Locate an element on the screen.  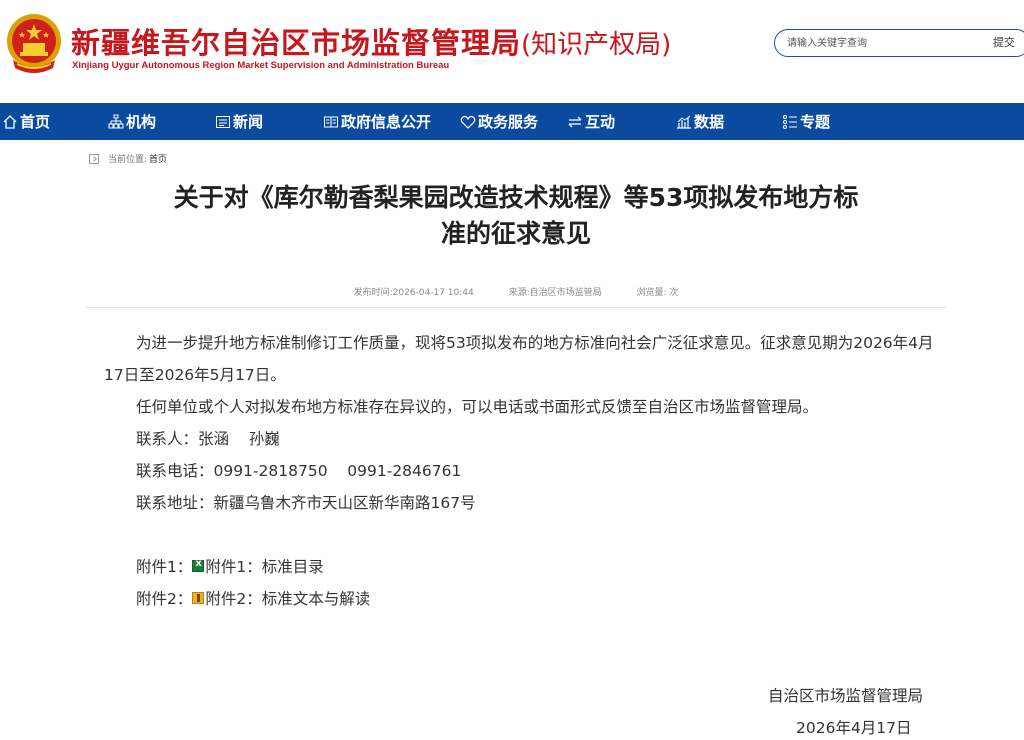
nav-label: 机构 is located at coordinates (141, 122).